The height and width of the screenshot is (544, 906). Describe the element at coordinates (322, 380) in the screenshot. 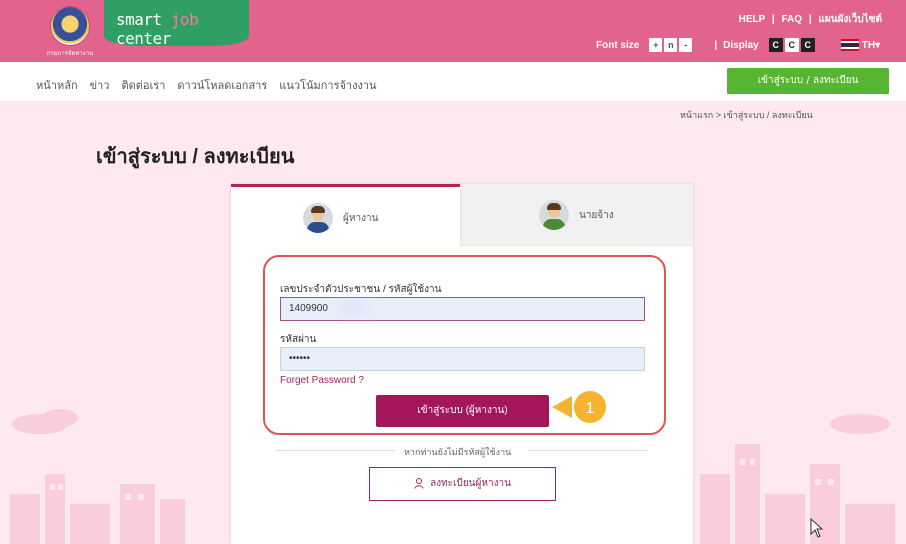

I see `forgot-password-link: Forget Password ?` at that location.